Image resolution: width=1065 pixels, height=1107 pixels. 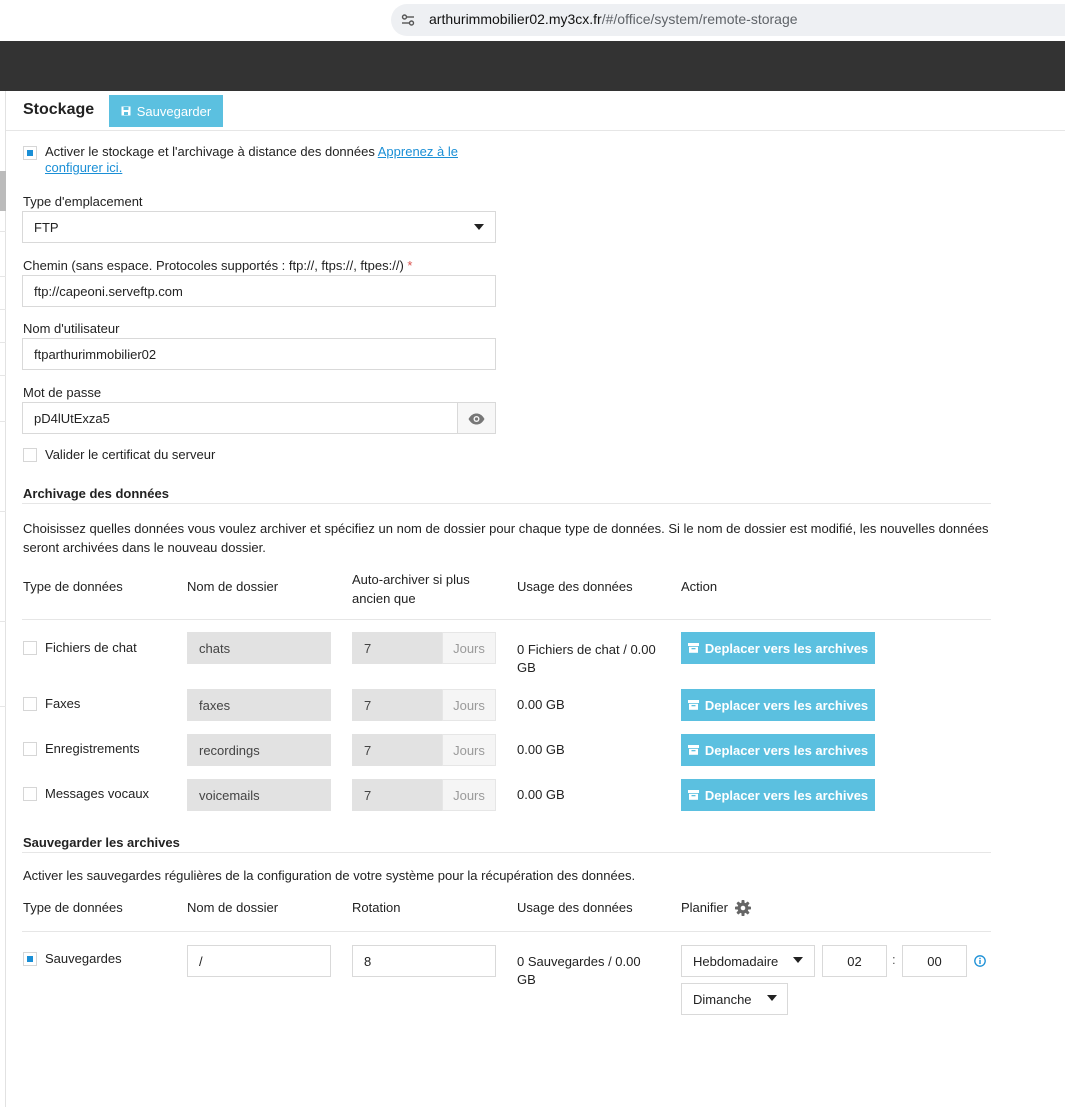 I want to click on folder-input: chats, so click(x=259, y=648).